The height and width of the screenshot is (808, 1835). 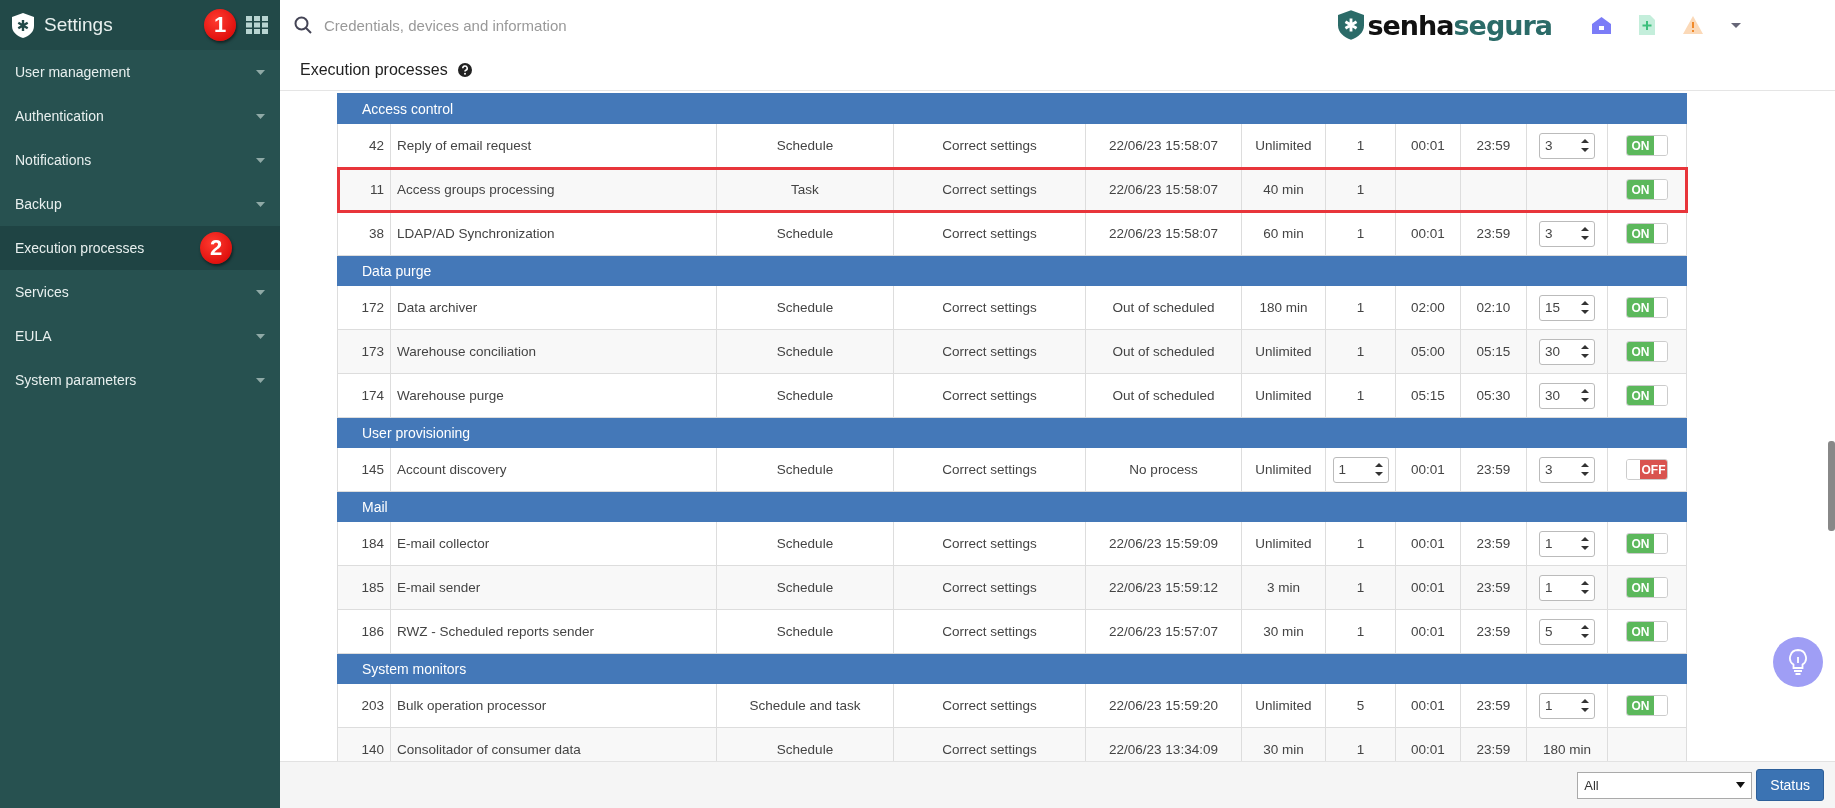 I want to click on table-cell: 02:00, so click(x=1428, y=307).